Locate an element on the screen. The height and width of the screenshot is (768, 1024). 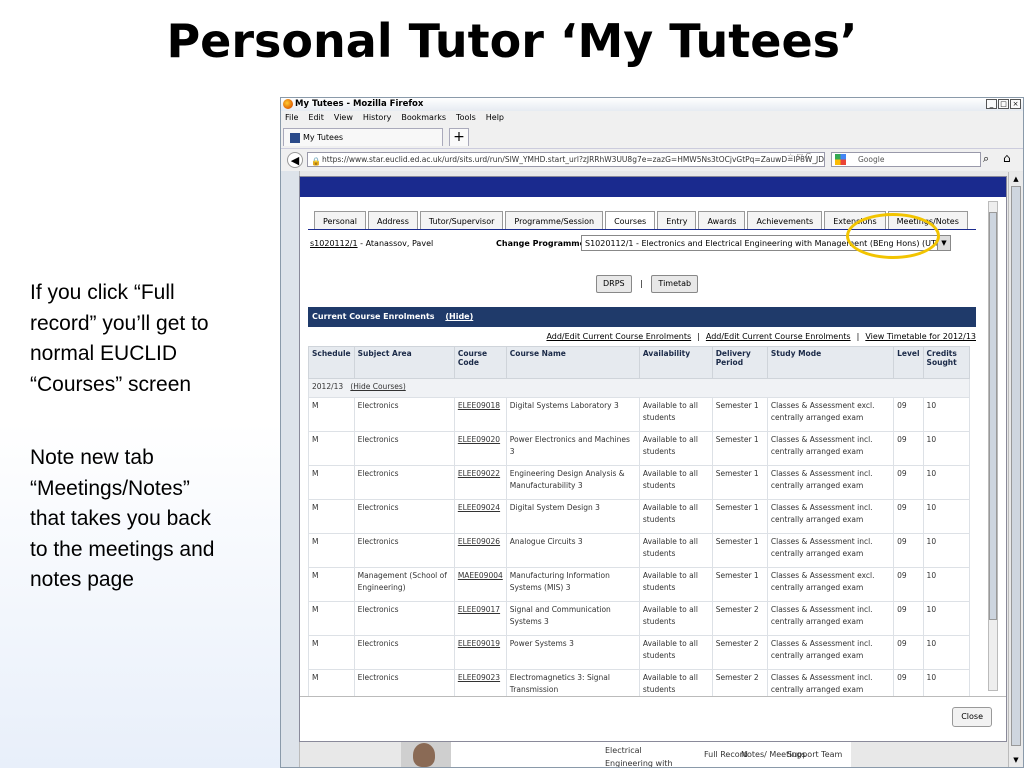
tab-achievements: Achievements is located at coordinates (785, 220).